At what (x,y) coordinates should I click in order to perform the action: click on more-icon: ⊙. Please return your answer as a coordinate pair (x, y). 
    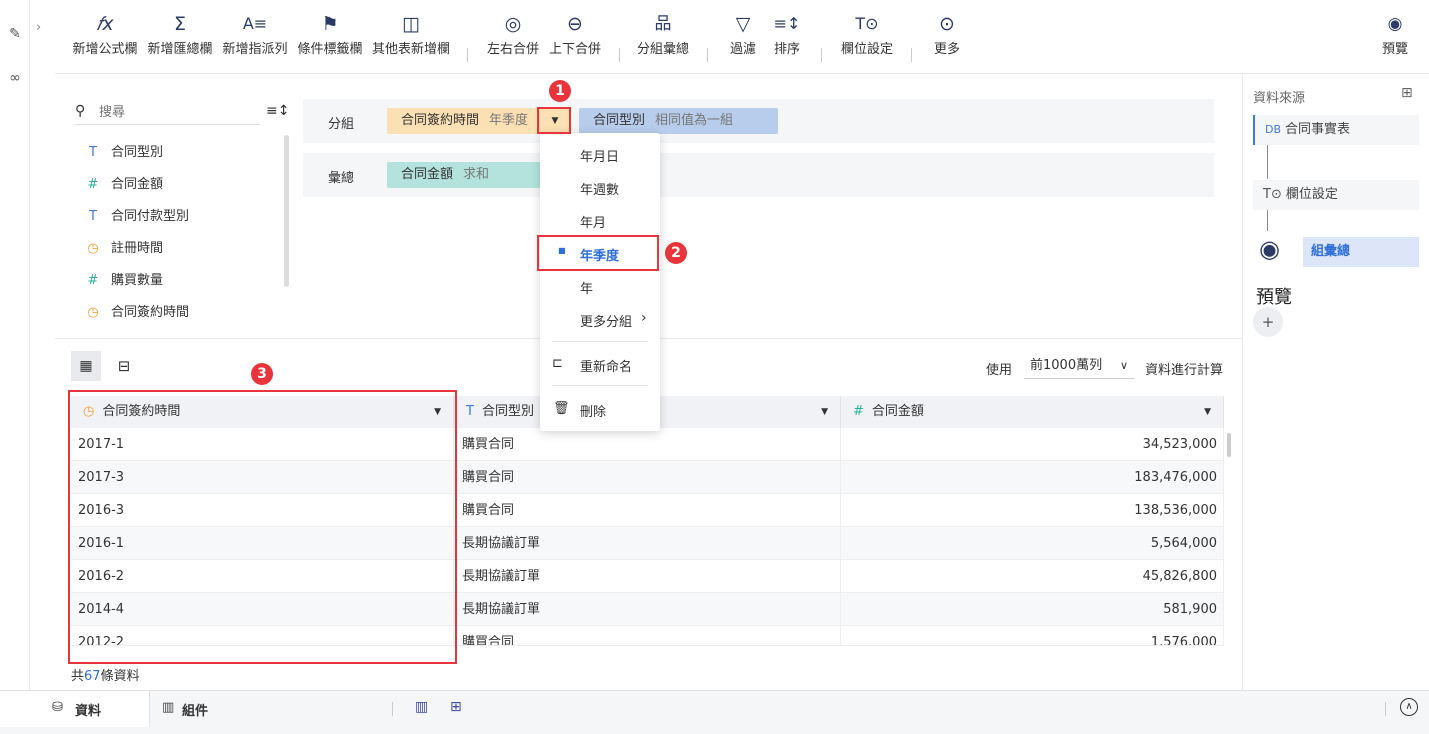
    Looking at the image, I should click on (947, 24).